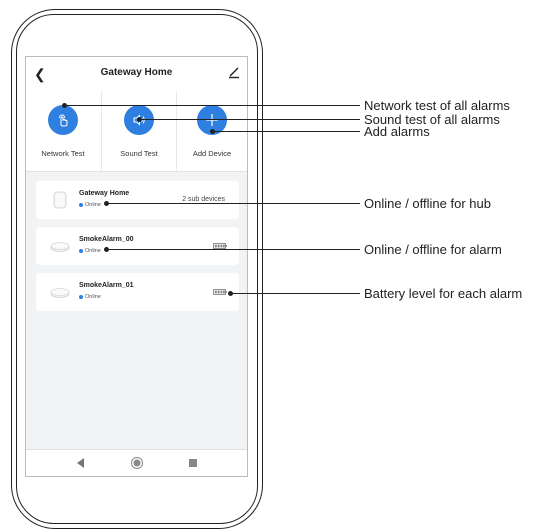 This screenshot has height=529, width=546. Describe the element at coordinates (233, 249) in the screenshot. I see `callout-line-alarm-status` at that location.